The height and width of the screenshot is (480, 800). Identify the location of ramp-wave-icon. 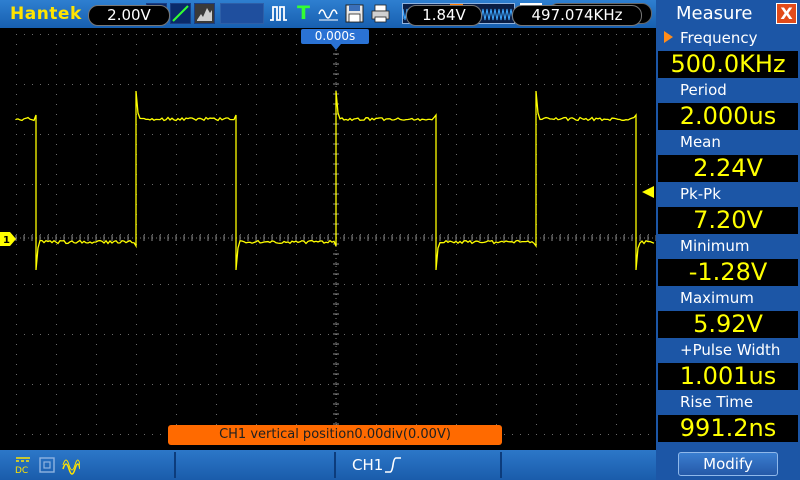
(180, 13).